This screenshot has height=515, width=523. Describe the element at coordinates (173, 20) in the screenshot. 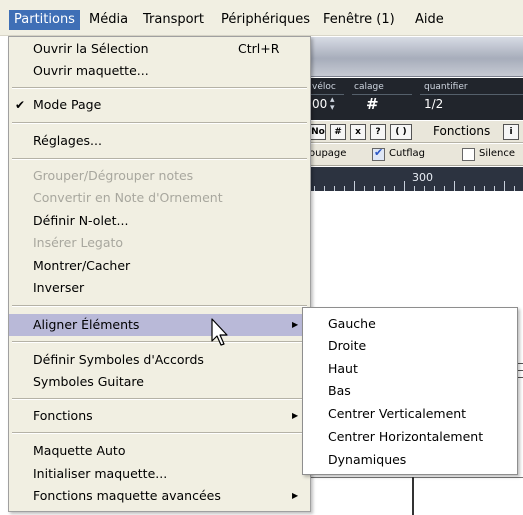

I see `menu-transport: Transport` at that location.